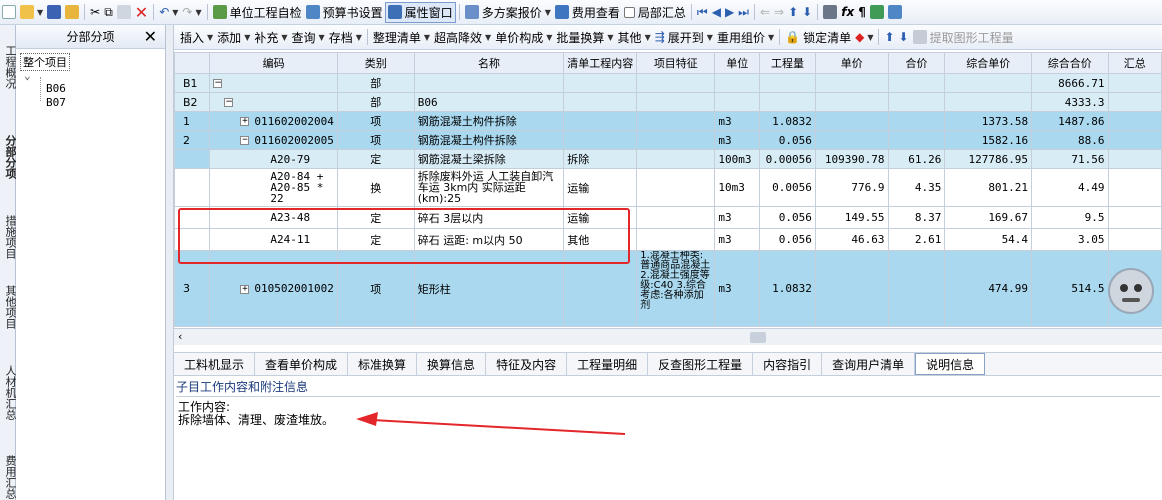 This screenshot has width=1162, height=500. I want to click on batch-convert-button: 批量换算 ▼, so click(584, 37).